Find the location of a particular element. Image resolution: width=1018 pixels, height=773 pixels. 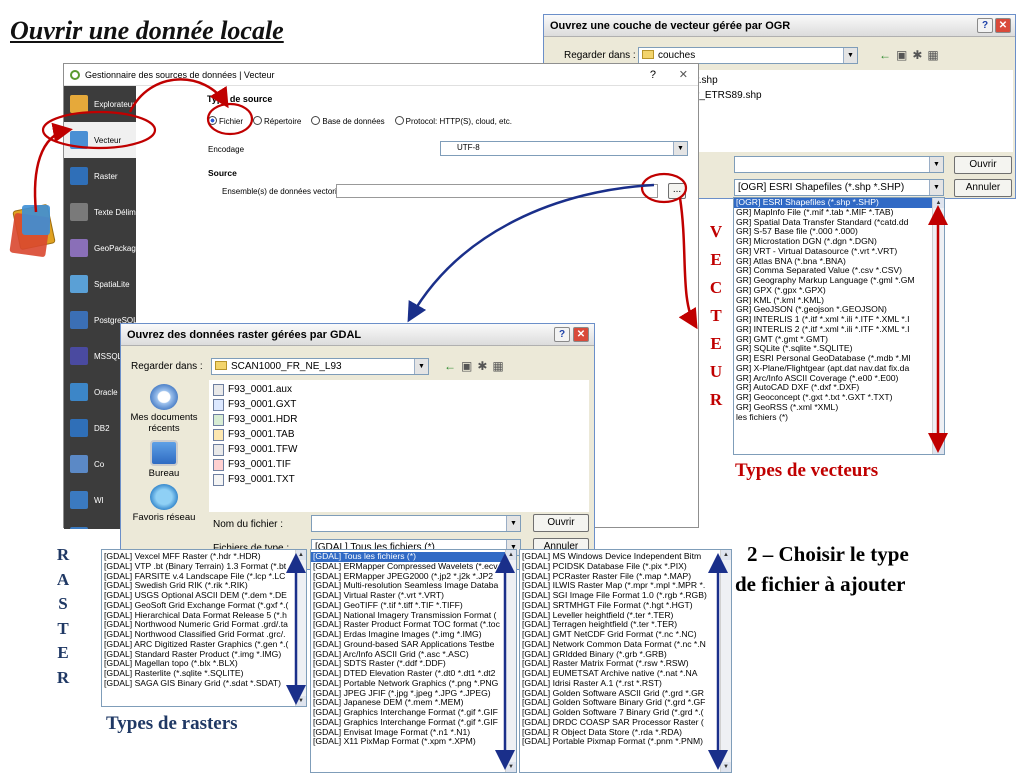

dataset-input is located at coordinates (497, 191).